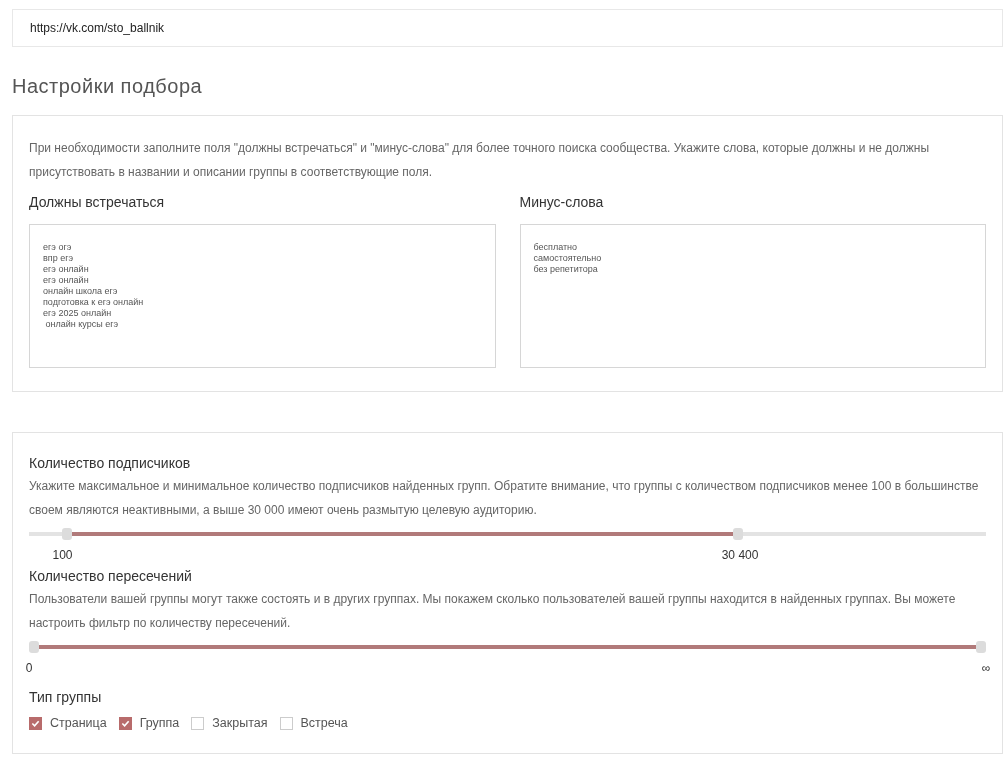 The height and width of the screenshot is (759, 1007). Describe the element at coordinates (740, 555) in the screenshot. I see `slider-value: 30 400` at that location.